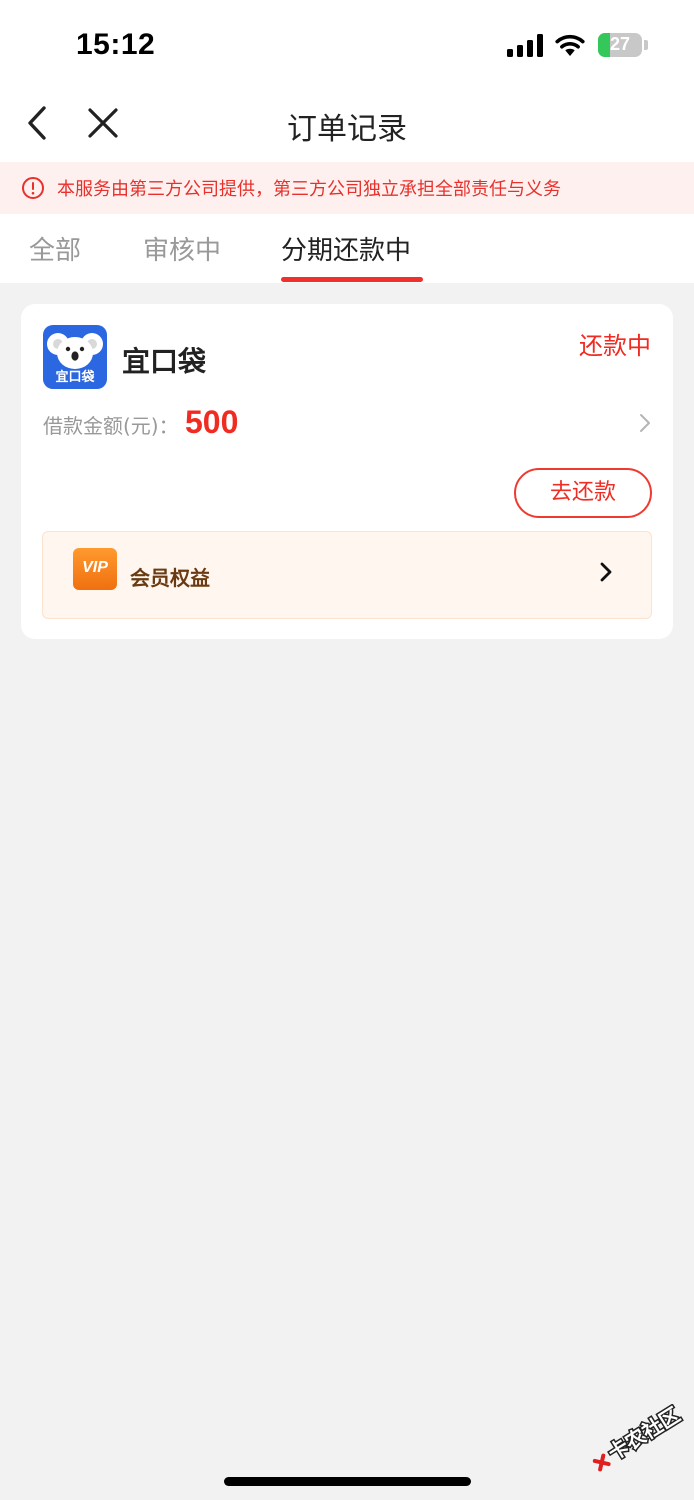 This screenshot has width=694, height=1500. I want to click on logo-text: 宜口袋, so click(75, 377).